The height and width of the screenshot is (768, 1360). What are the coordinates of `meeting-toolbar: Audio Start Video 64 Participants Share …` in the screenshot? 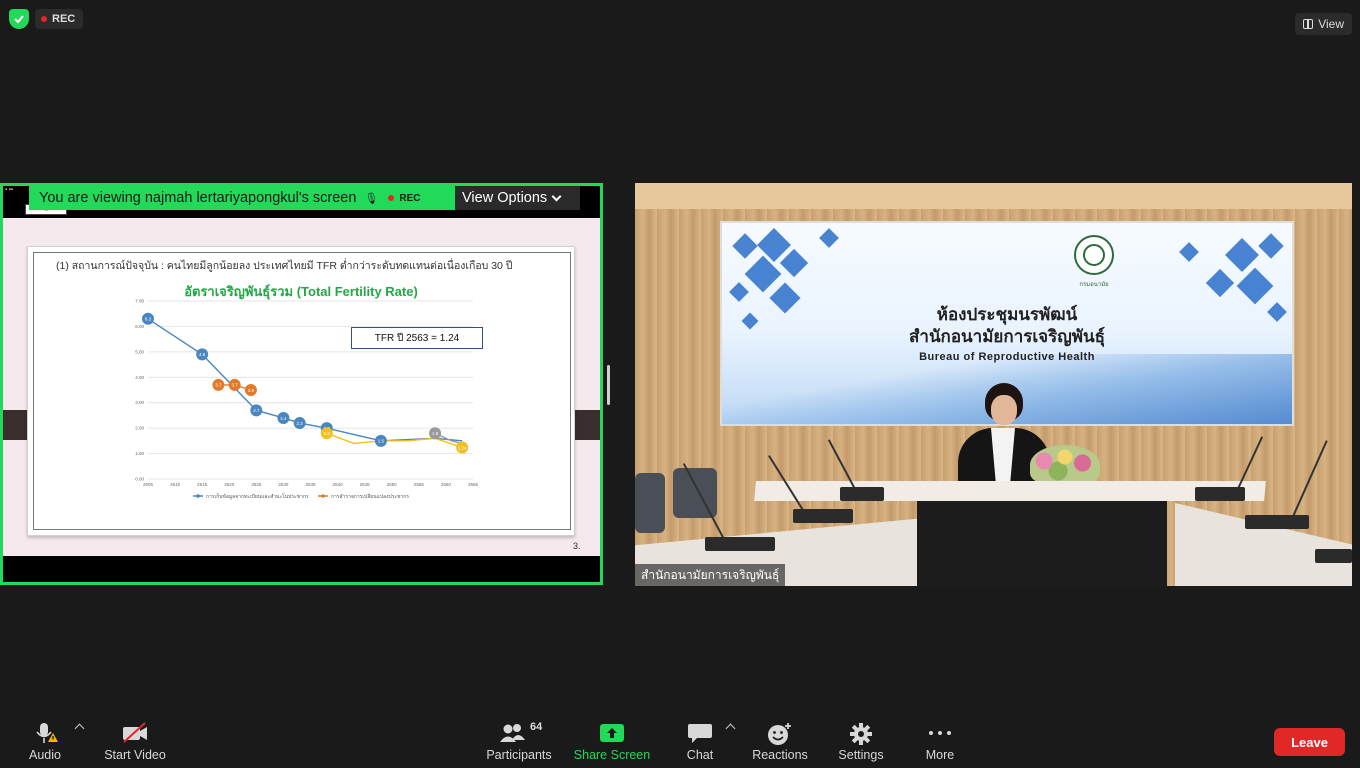 It's located at (680, 742).